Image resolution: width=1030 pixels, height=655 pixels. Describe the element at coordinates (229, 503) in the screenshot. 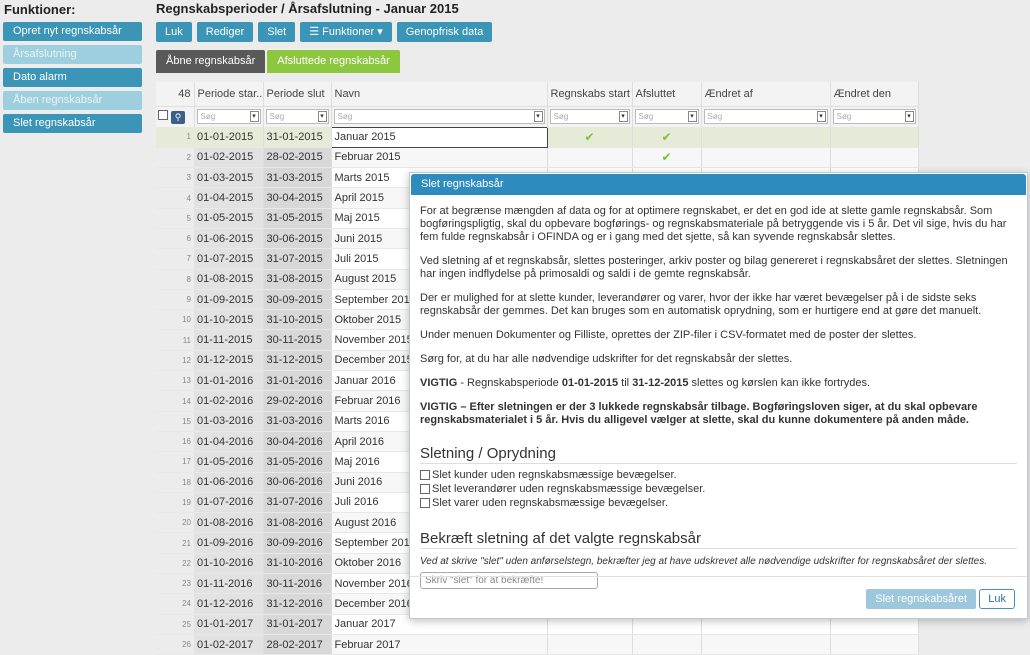

I see `cell-period-start: 01-07-2016` at that location.